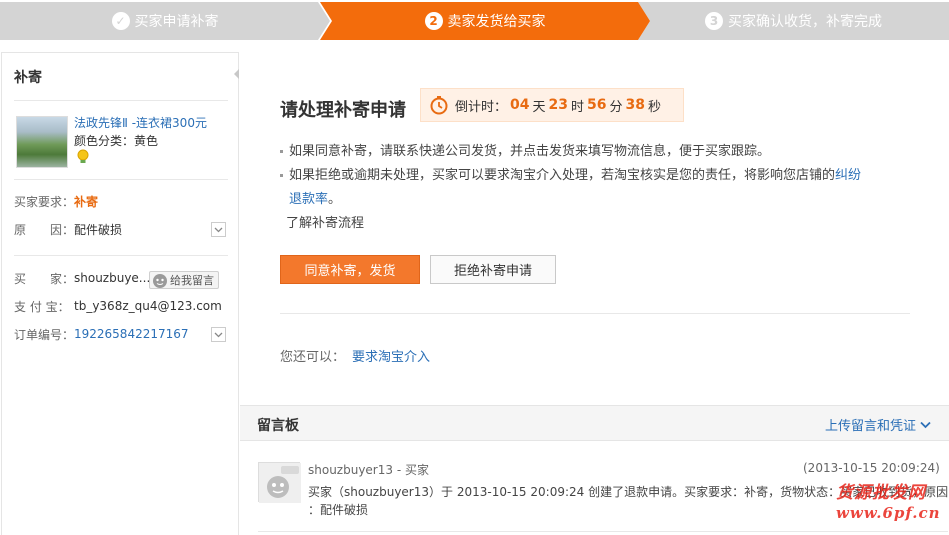  Describe the element at coordinates (176, 22) in the screenshot. I see `step-label: 买家申请补寄` at that location.